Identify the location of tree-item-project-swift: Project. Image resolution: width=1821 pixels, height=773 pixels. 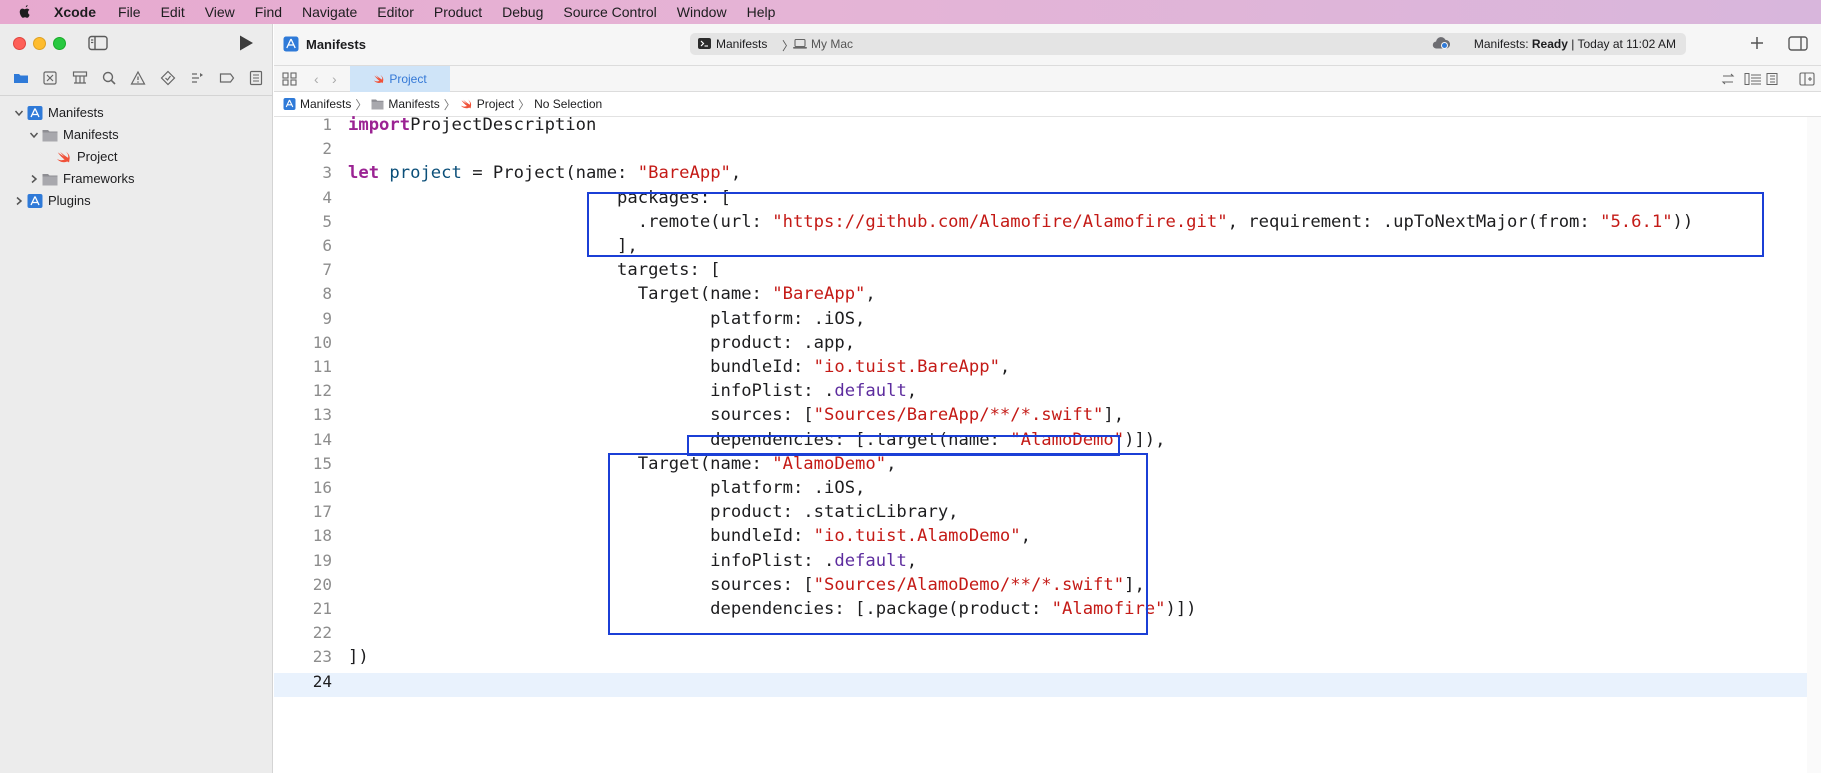
(136, 157).